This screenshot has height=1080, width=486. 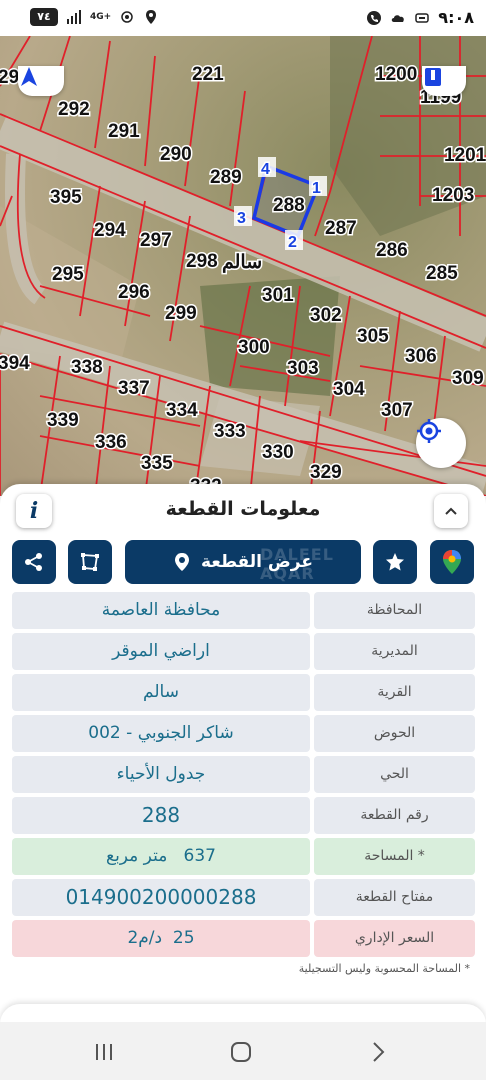 I want to click on google-maps-button, so click(x=452, y=562).